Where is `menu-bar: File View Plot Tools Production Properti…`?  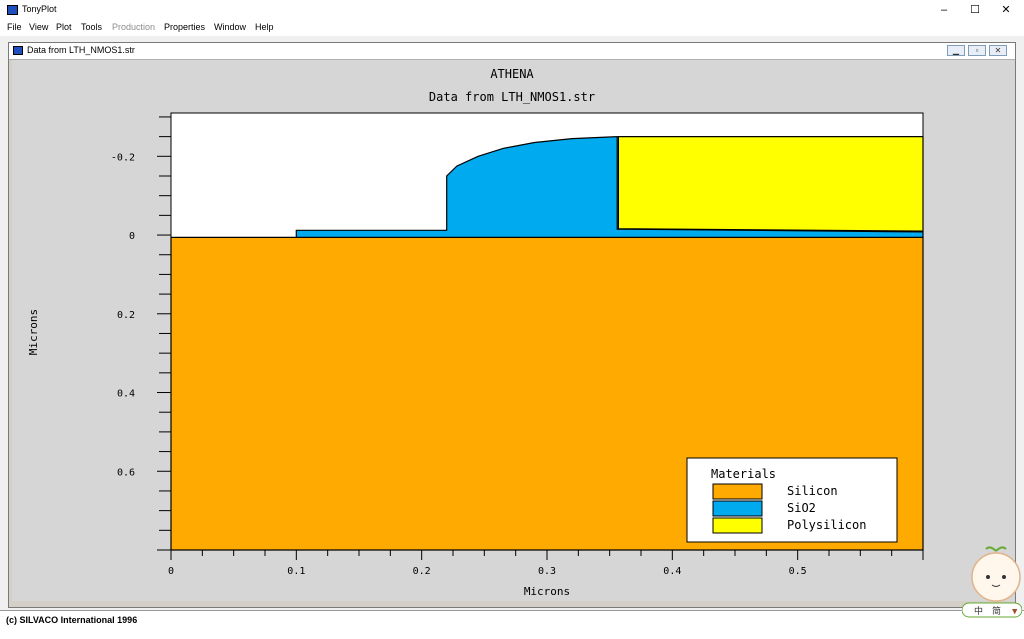
menu-bar: File View Plot Tools Production Properti… is located at coordinates (512, 28).